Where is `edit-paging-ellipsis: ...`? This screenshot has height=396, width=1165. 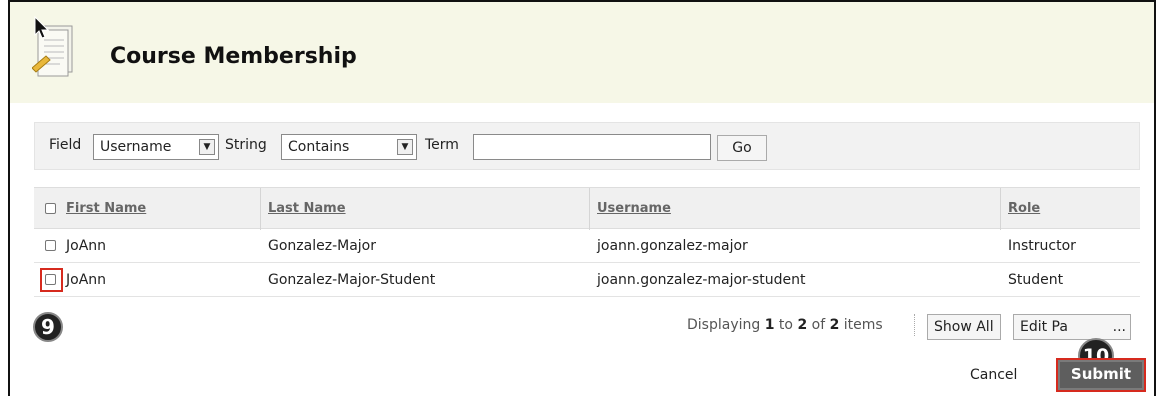 edit-paging-ellipsis: ... is located at coordinates (1119, 327).